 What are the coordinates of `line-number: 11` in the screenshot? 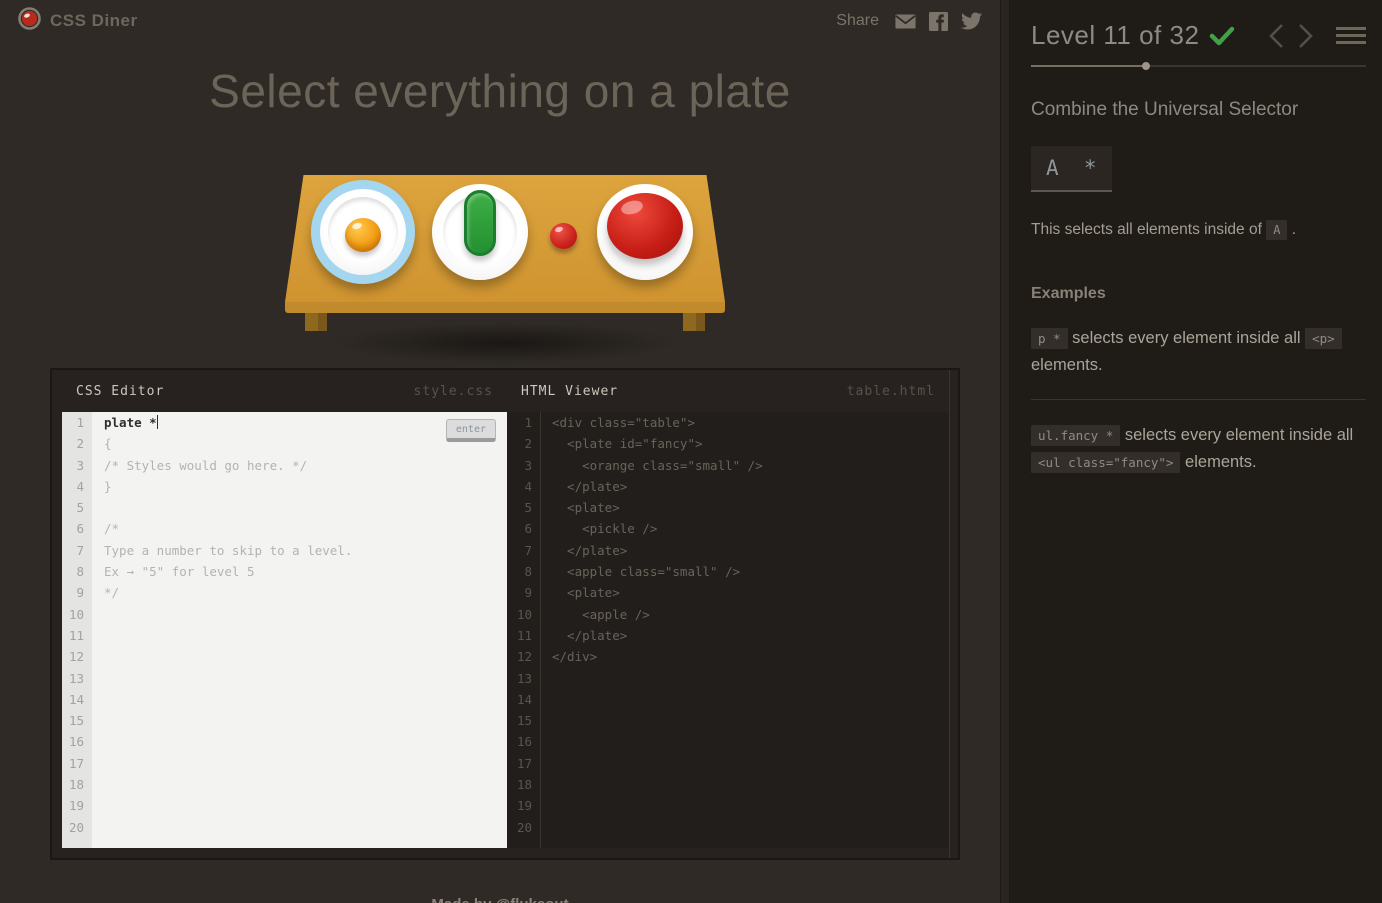 It's located at (524, 635).